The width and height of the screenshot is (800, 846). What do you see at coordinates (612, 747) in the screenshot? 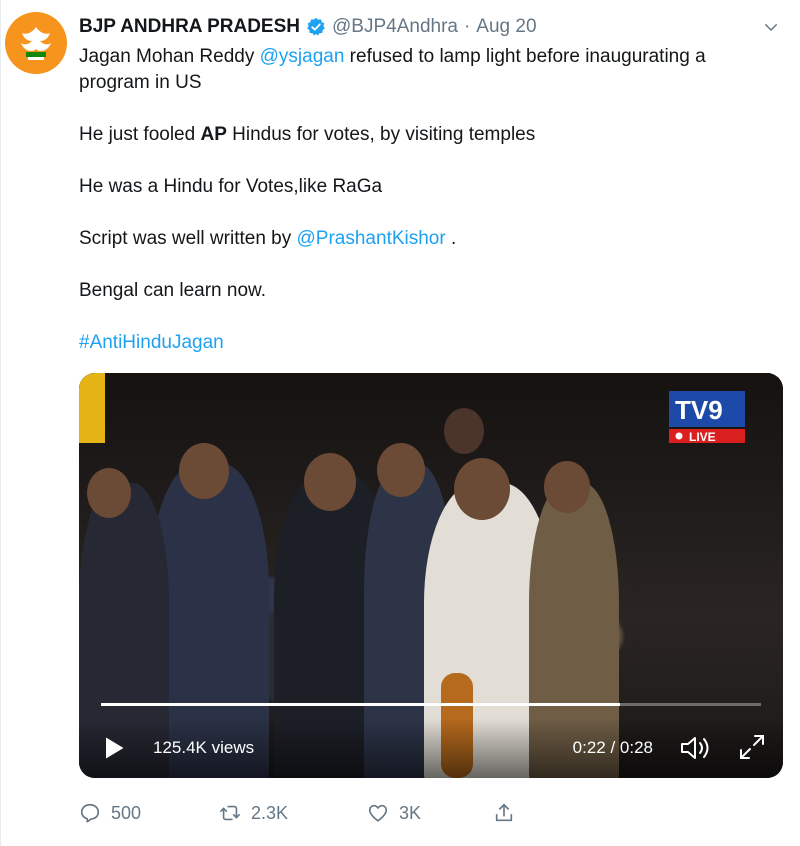
I see `video-time: 0:22 / 0:28` at bounding box center [612, 747].